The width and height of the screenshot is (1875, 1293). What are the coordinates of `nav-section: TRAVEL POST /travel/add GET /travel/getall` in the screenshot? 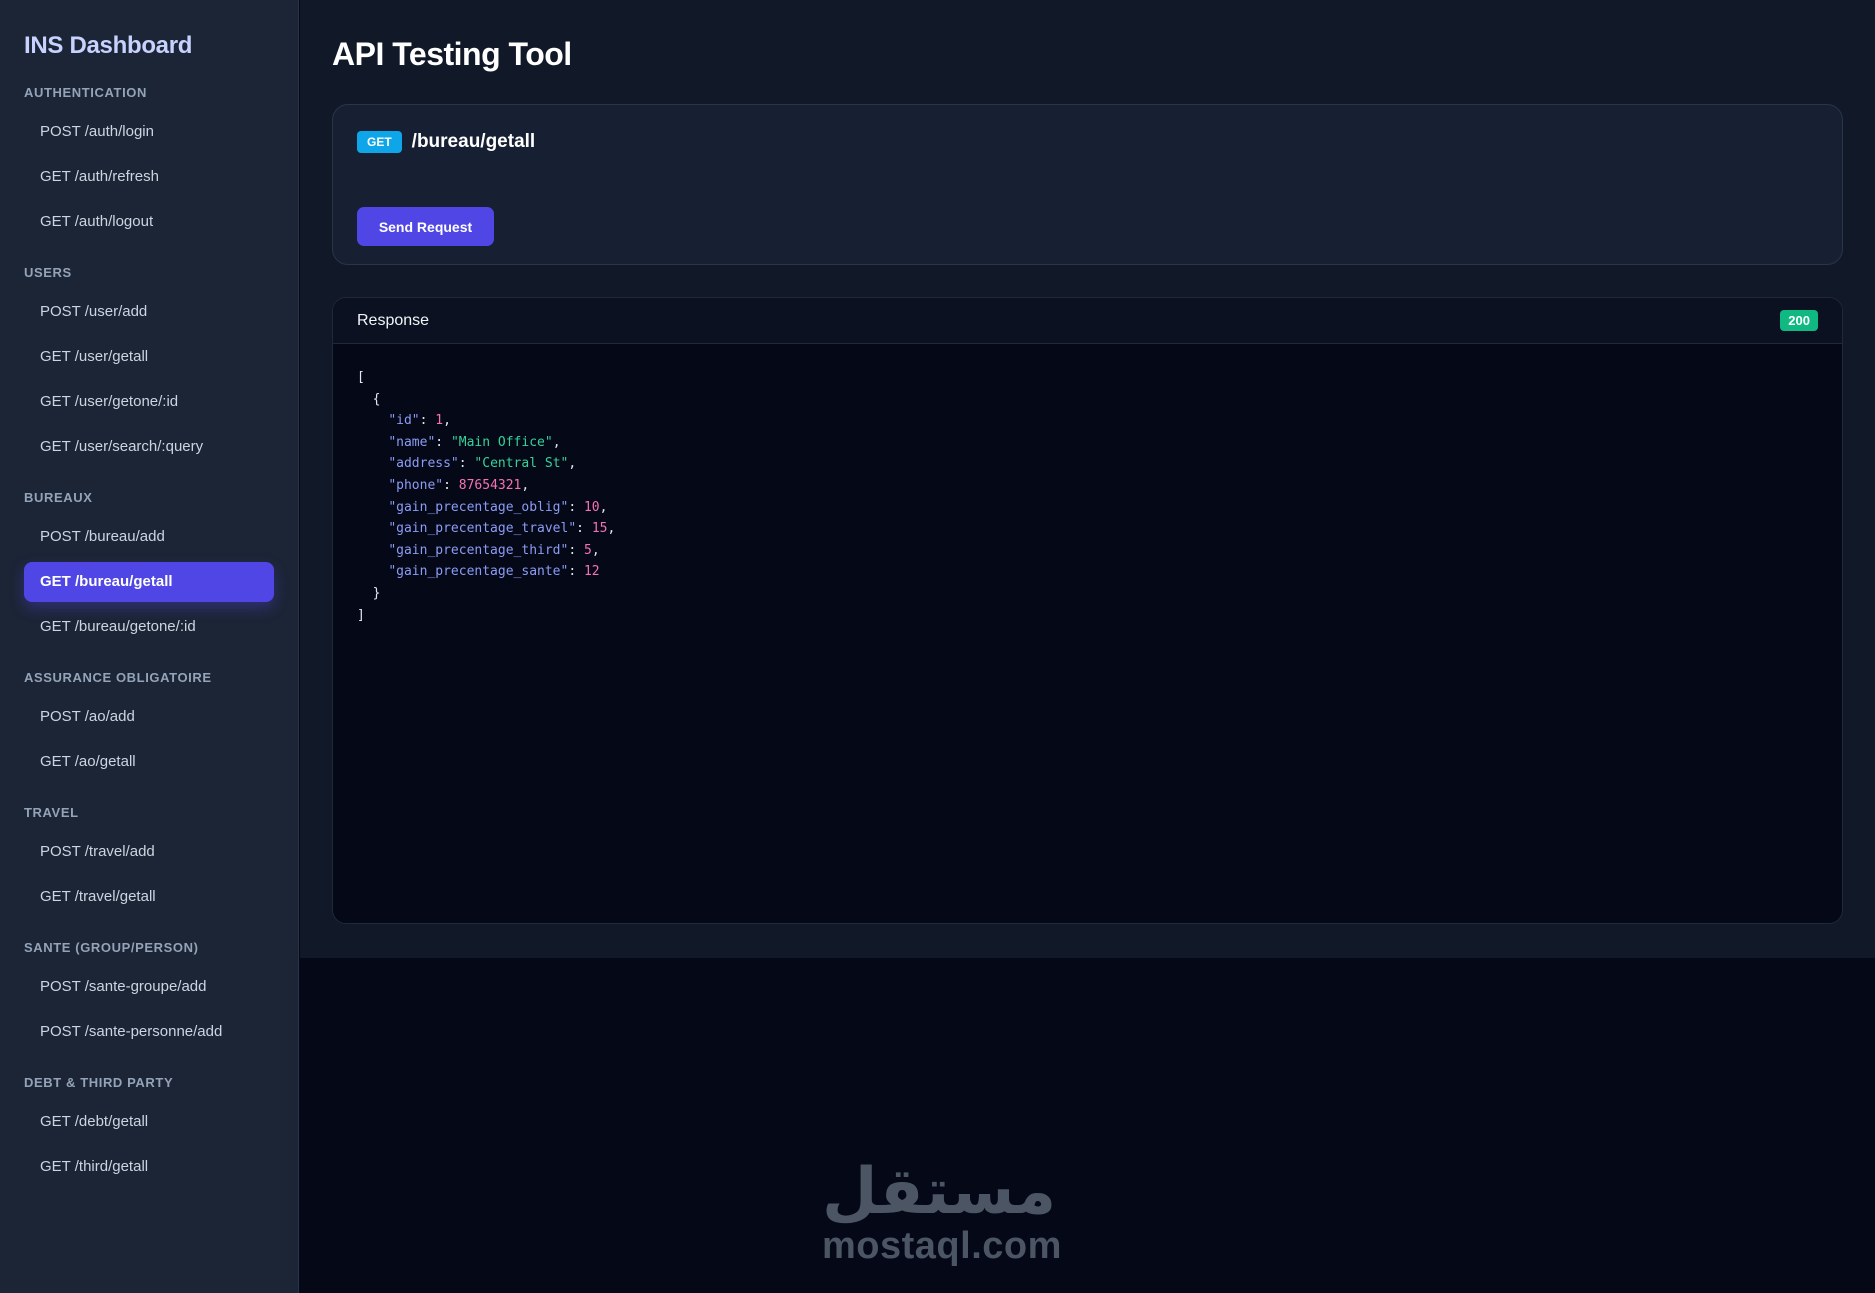 It's located at (149, 860).